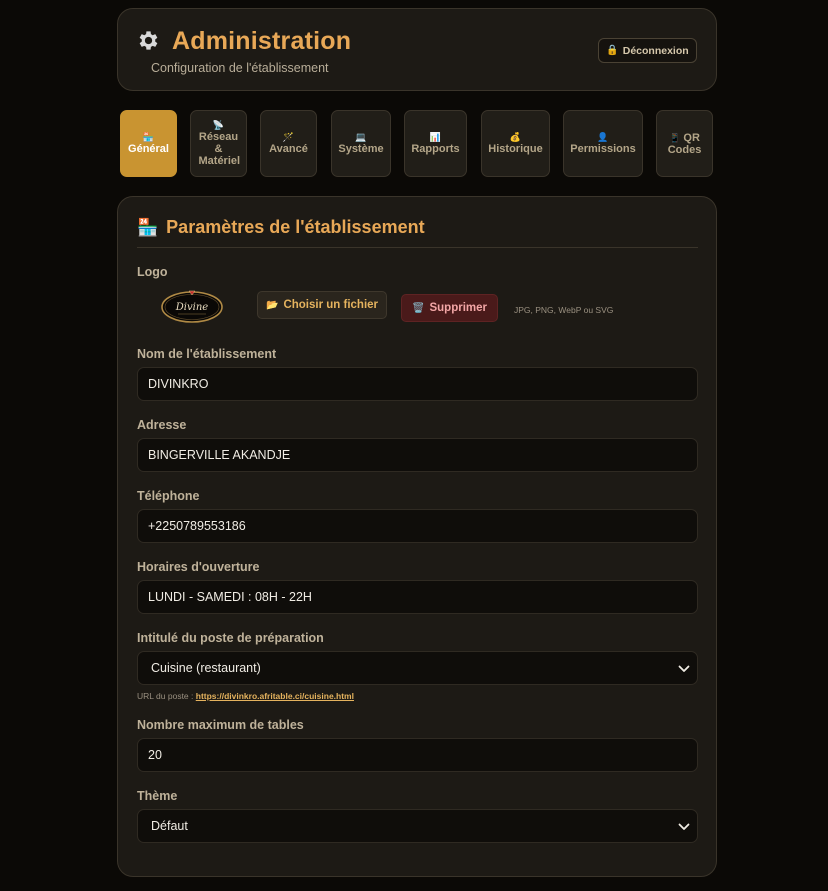 The image size is (828, 891). I want to click on station-url-prefix: URL du poste :, so click(166, 696).